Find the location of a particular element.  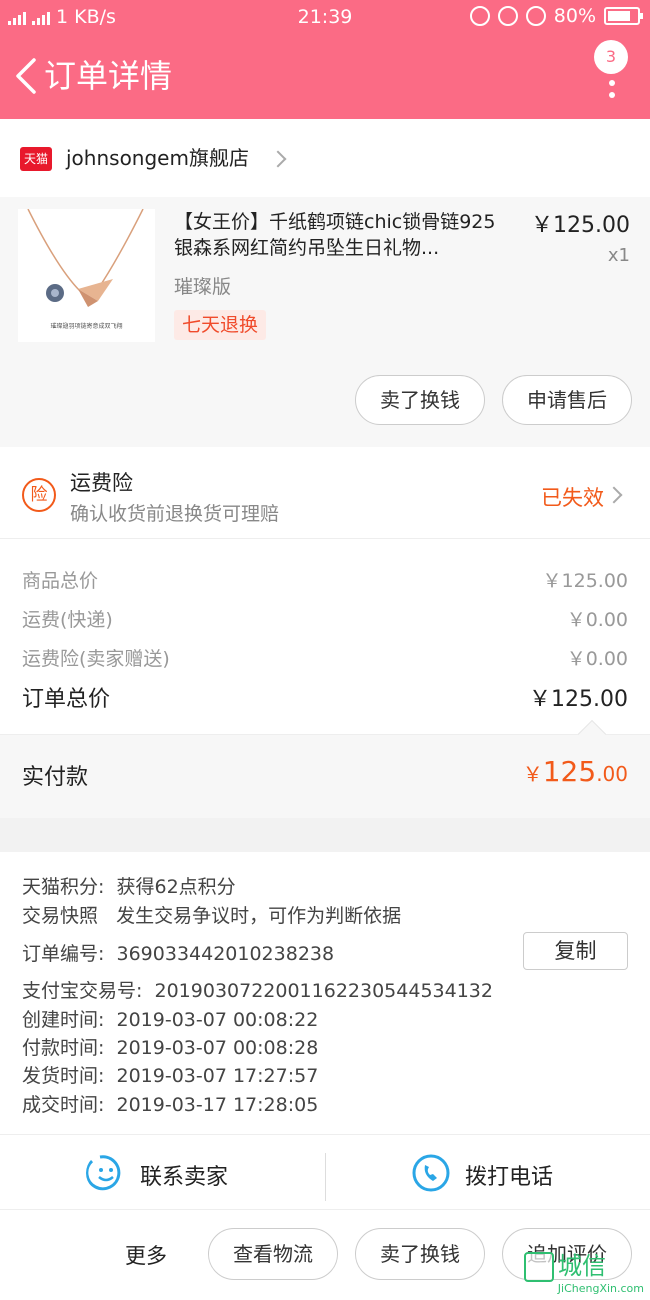

watermark: 城信 JiChengXin.com is located at coordinates (584, 1274).